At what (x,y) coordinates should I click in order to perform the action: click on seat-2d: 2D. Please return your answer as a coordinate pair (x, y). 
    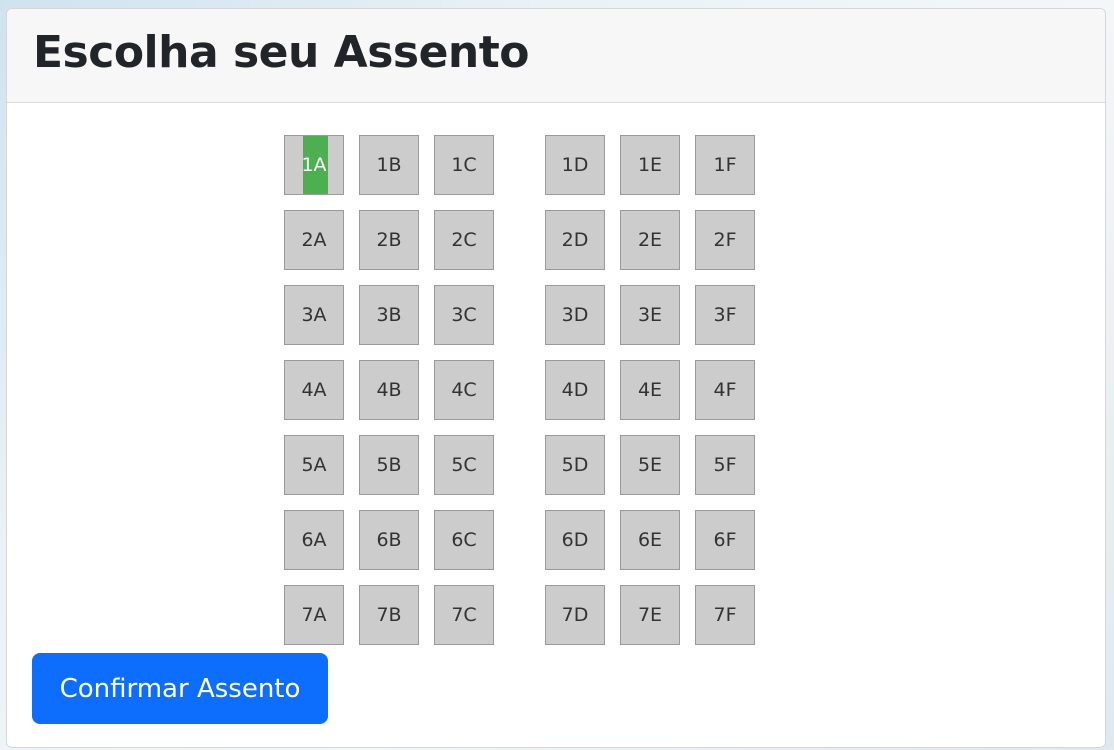
    Looking at the image, I should click on (575, 240).